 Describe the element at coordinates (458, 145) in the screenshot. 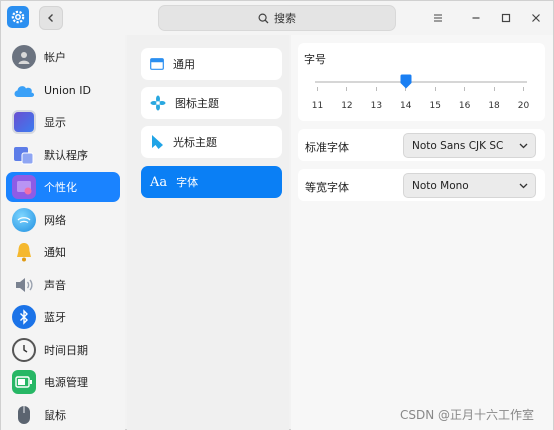

I see `standard-font-value: Noto Sans CJK SC` at that location.